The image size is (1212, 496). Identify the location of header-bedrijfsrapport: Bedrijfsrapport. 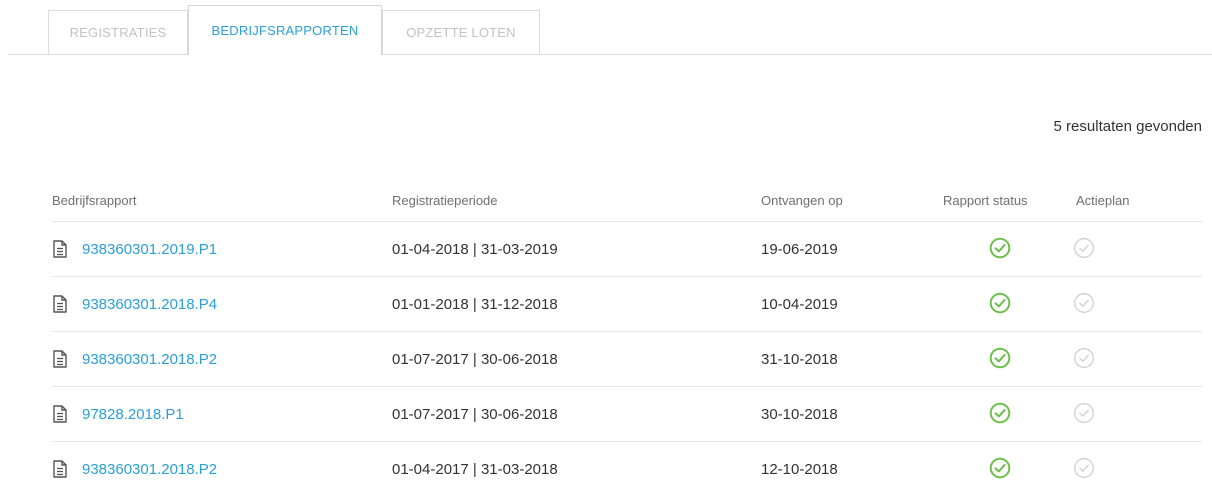
(94, 200).